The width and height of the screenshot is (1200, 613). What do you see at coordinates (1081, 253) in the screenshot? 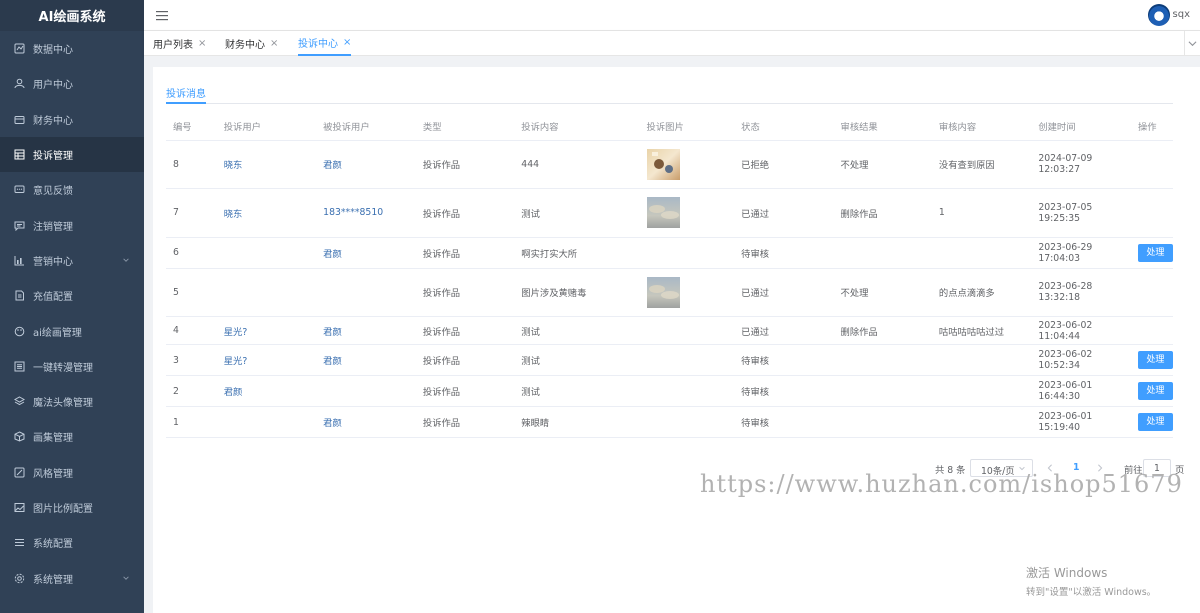
I see `cell-created: 2023-06-29 17:04:03` at bounding box center [1081, 253].